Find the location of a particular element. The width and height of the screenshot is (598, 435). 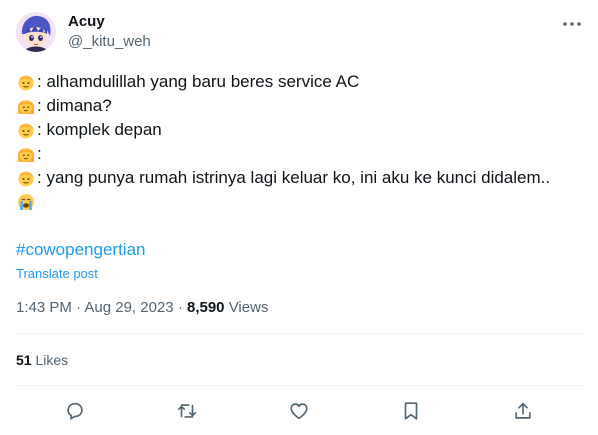

loudly-crying-face-emoji is located at coordinates (26, 202).